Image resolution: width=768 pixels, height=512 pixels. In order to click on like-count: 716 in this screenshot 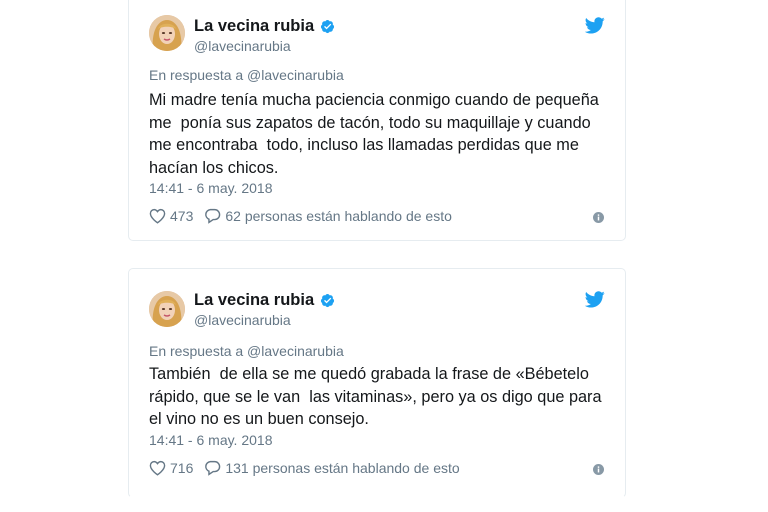, I will do `click(181, 468)`.